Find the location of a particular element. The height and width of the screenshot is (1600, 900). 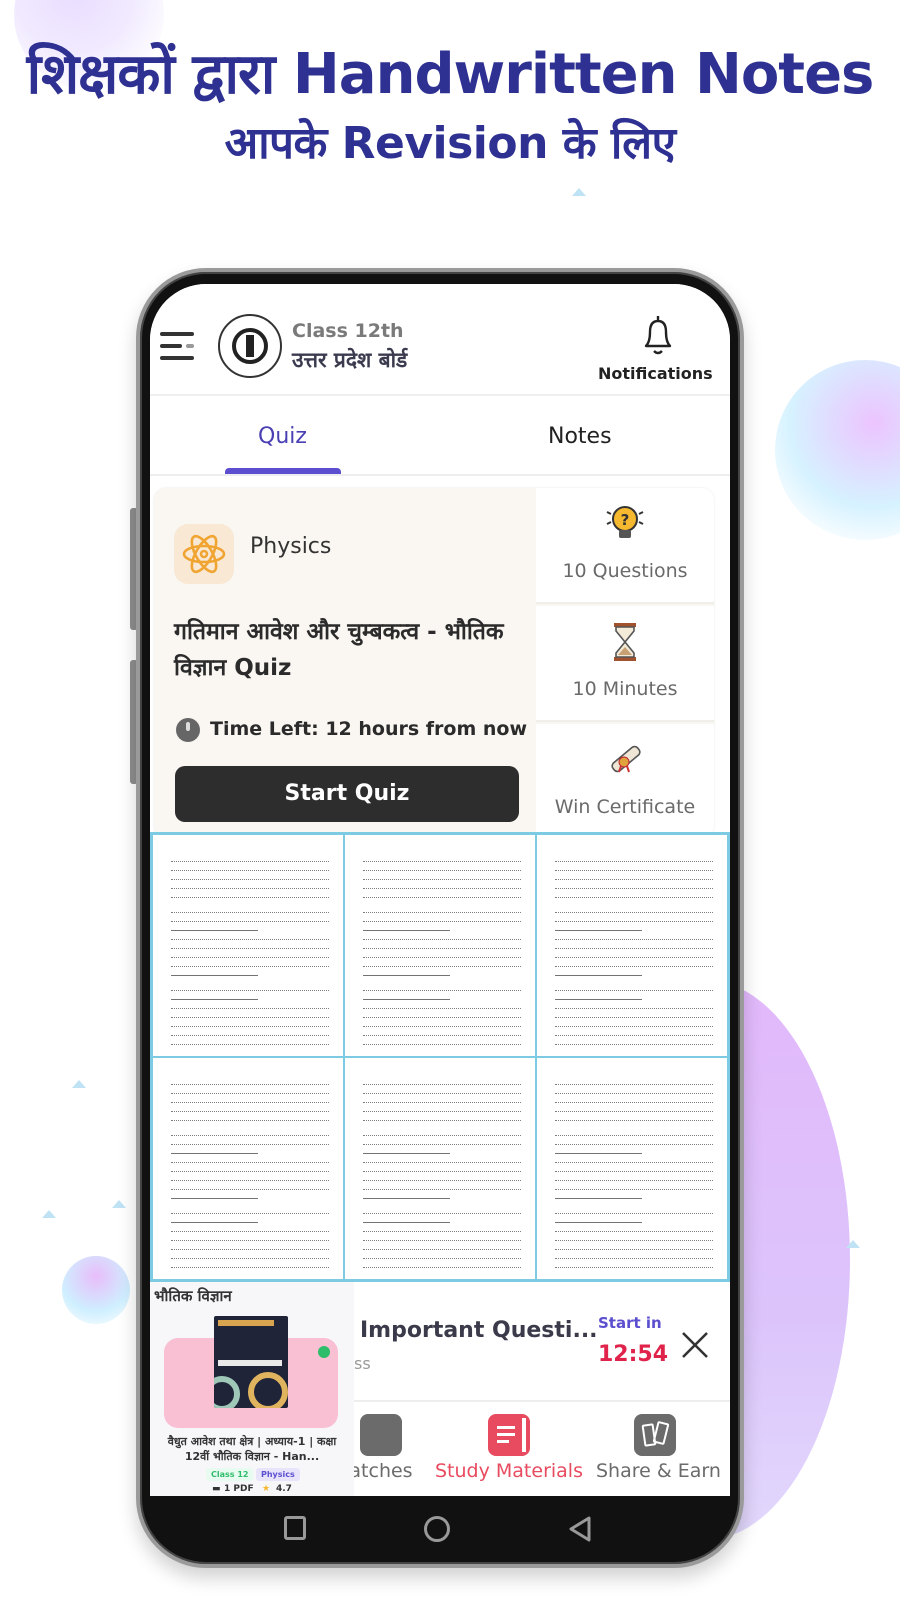

duration-label: 10 Minutes is located at coordinates (625, 689).